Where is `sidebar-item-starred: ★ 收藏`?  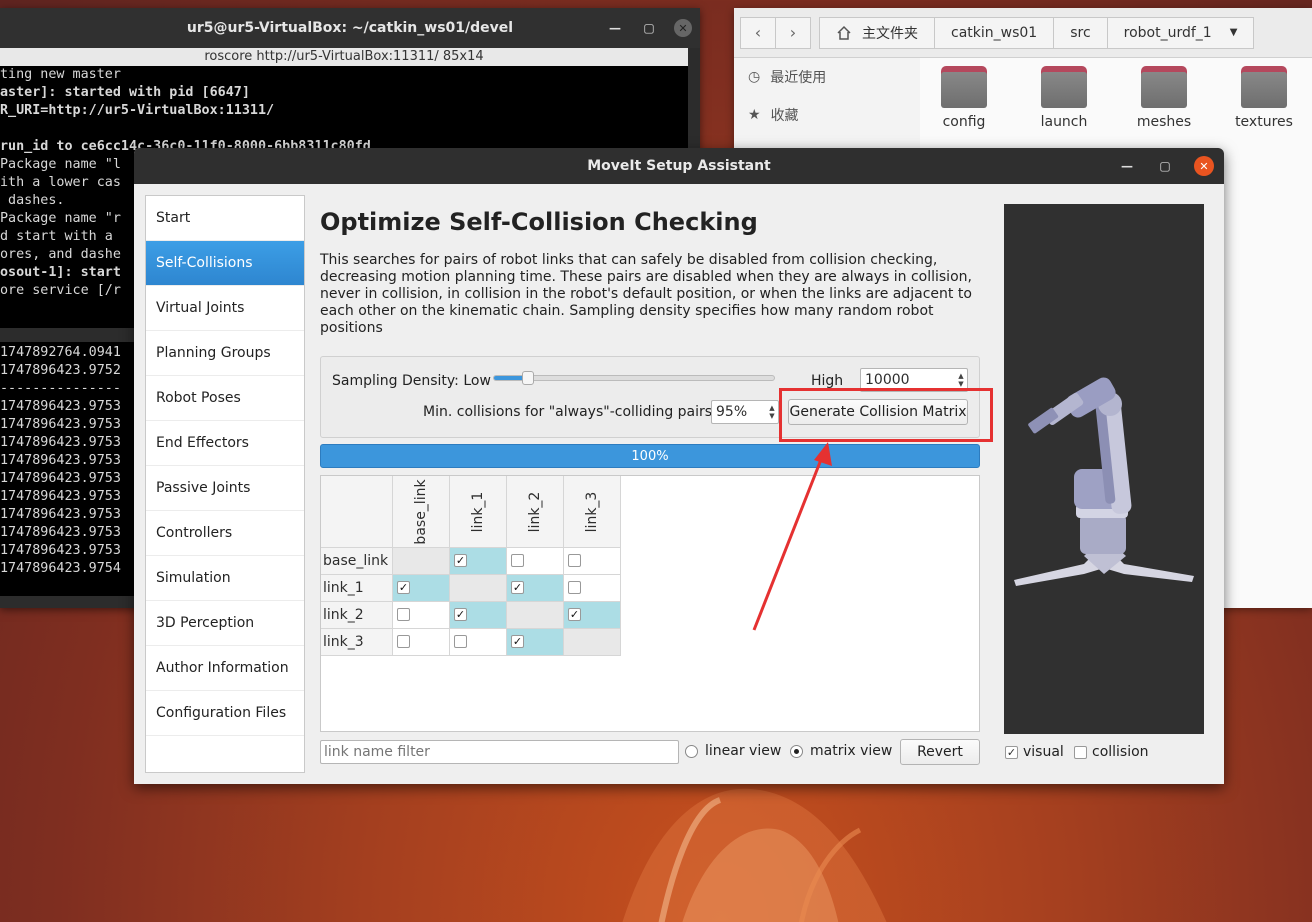 sidebar-item-starred: ★ 收藏 is located at coordinates (827, 115).